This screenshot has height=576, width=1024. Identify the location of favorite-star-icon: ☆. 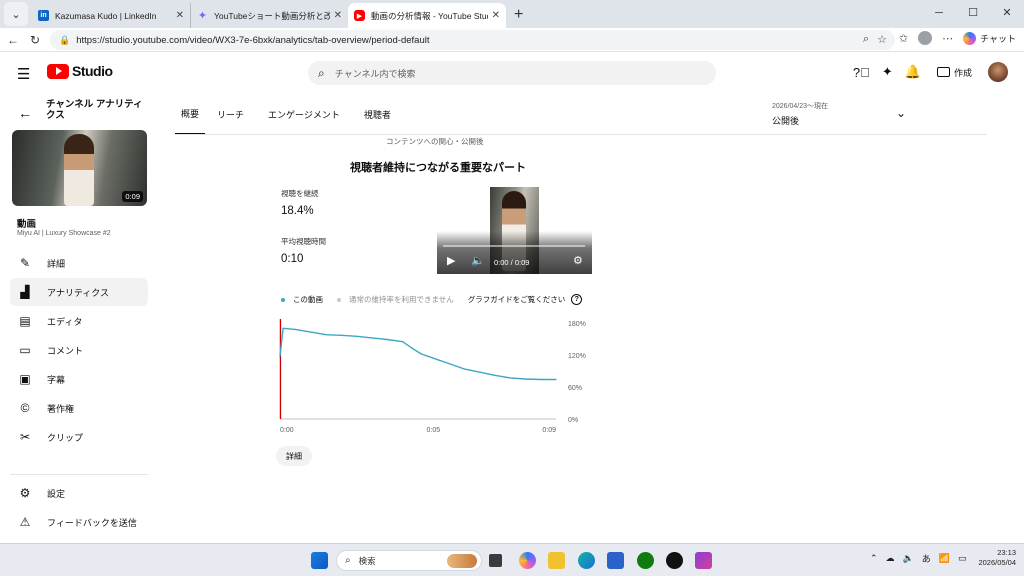
(882, 39).